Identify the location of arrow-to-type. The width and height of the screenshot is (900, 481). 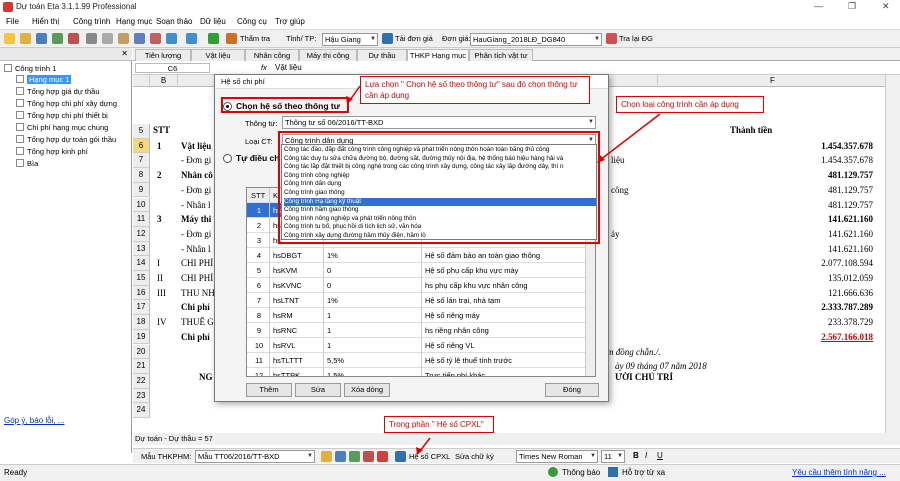
(630, 137).